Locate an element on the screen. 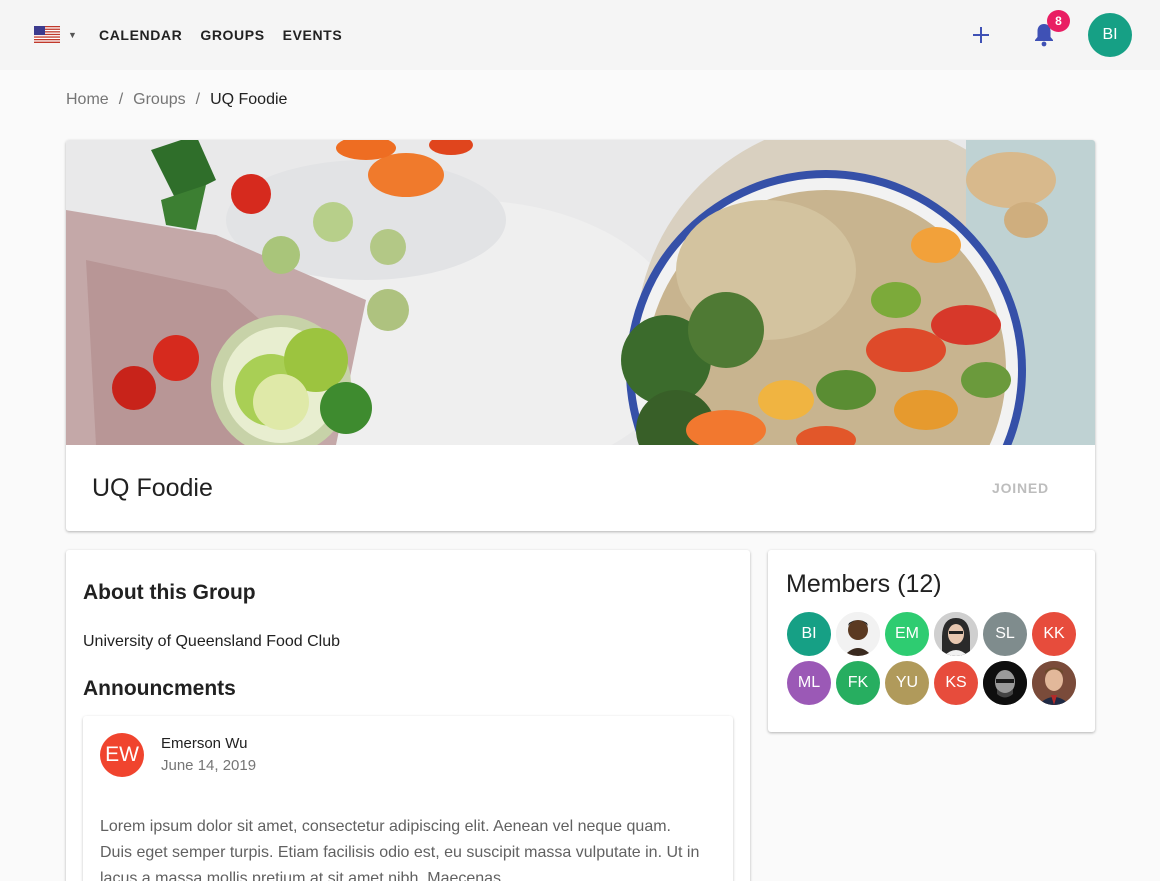 This screenshot has width=1160, height=881. announcement-author: Emerson Wu is located at coordinates (204, 743).